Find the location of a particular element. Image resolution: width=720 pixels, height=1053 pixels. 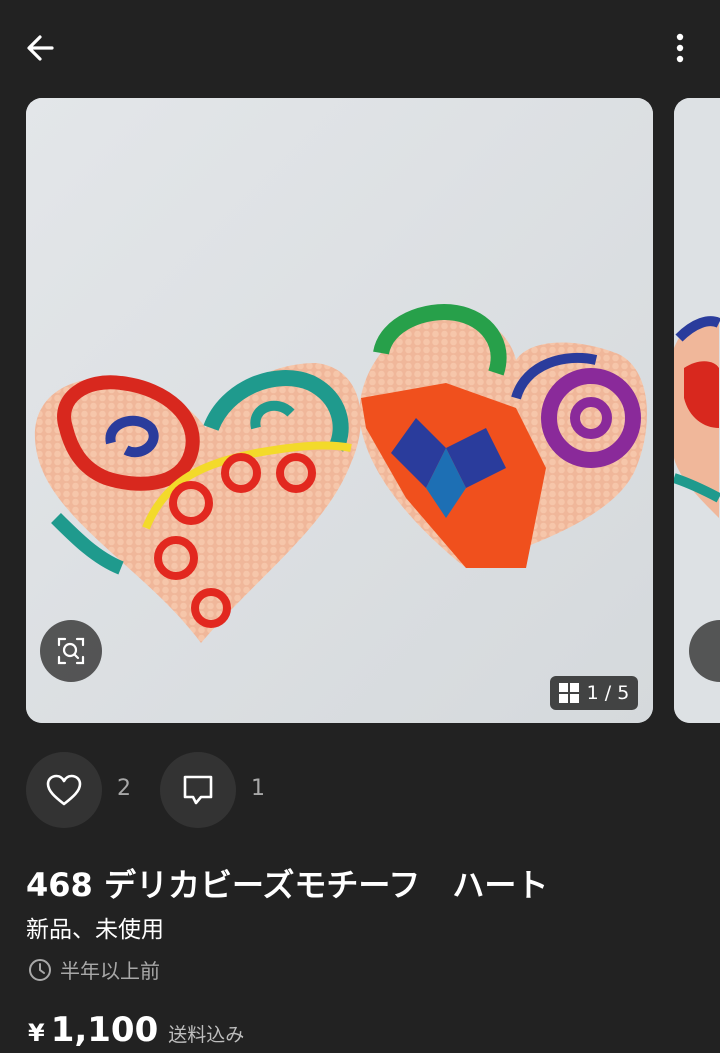

clock-icon is located at coordinates (40, 969).